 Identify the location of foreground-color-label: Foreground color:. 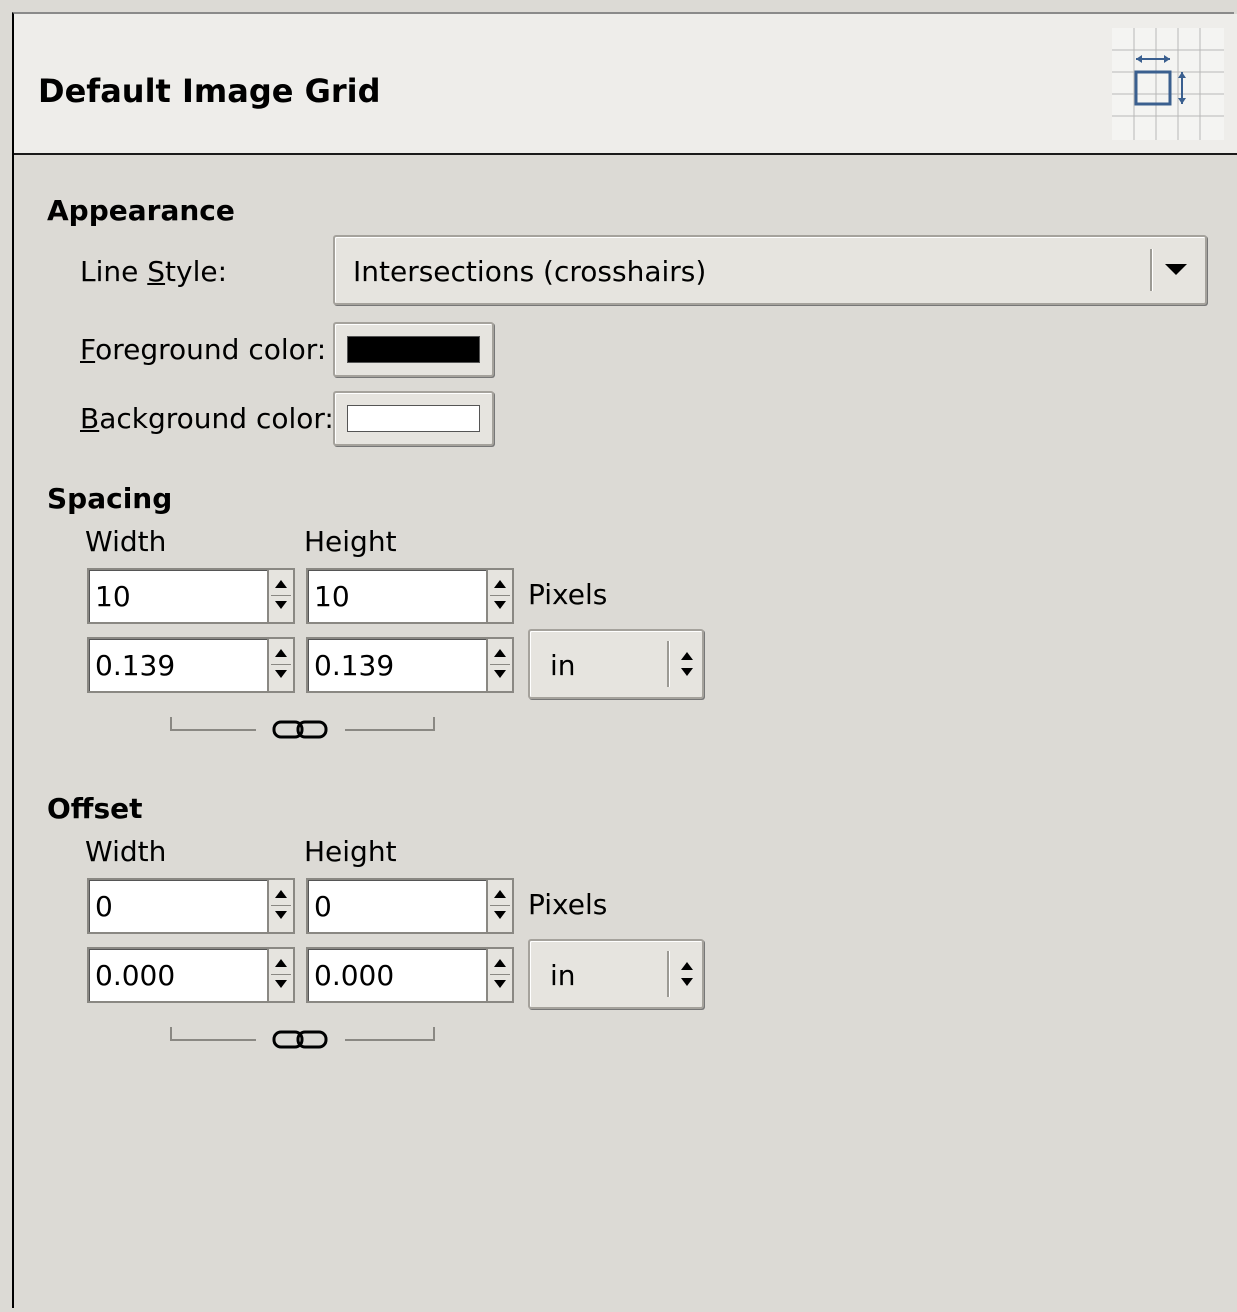
(203, 349).